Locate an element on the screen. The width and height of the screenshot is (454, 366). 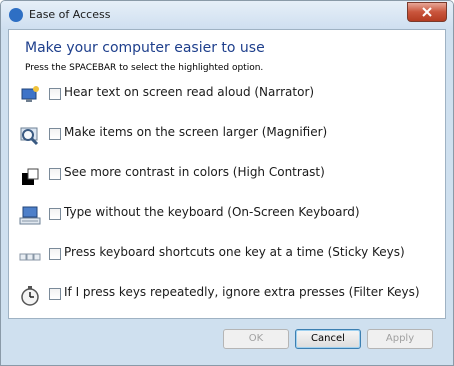
close-icon is located at coordinates (427, 12).